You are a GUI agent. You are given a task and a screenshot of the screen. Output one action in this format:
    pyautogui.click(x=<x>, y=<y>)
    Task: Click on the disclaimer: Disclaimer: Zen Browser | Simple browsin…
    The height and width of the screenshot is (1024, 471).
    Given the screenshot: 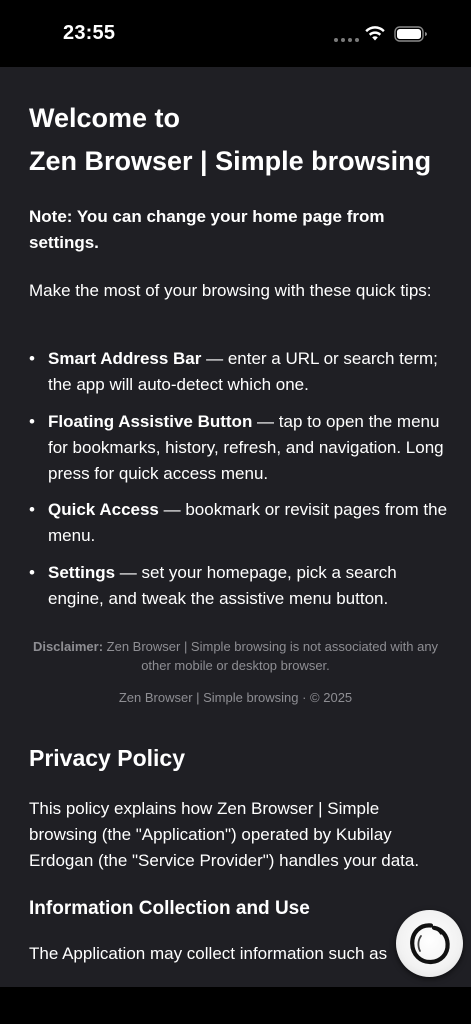 What is the action you would take?
    pyautogui.click(x=235, y=656)
    